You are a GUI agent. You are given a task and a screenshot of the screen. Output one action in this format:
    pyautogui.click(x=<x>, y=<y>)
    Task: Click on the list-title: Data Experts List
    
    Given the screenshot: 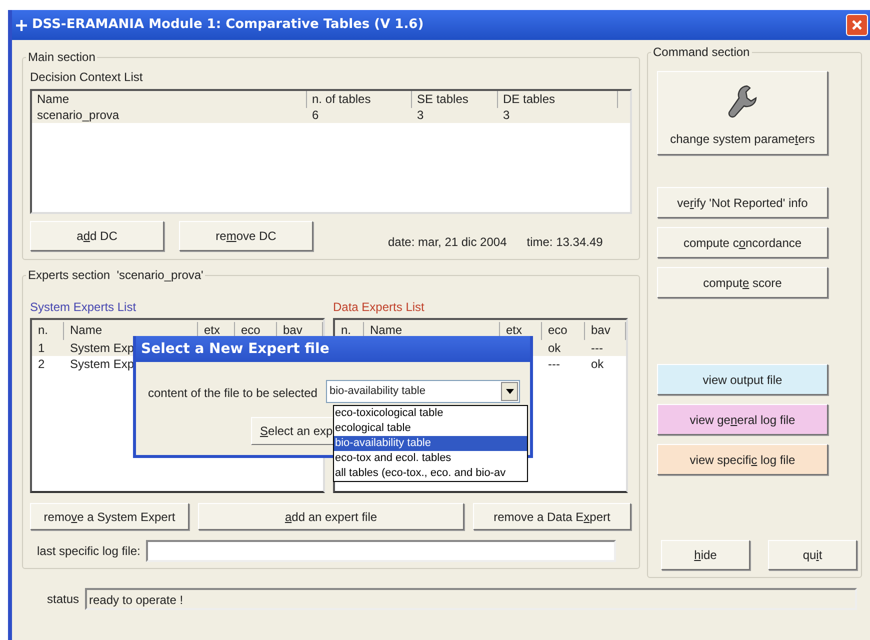 What is the action you would take?
    pyautogui.click(x=379, y=307)
    